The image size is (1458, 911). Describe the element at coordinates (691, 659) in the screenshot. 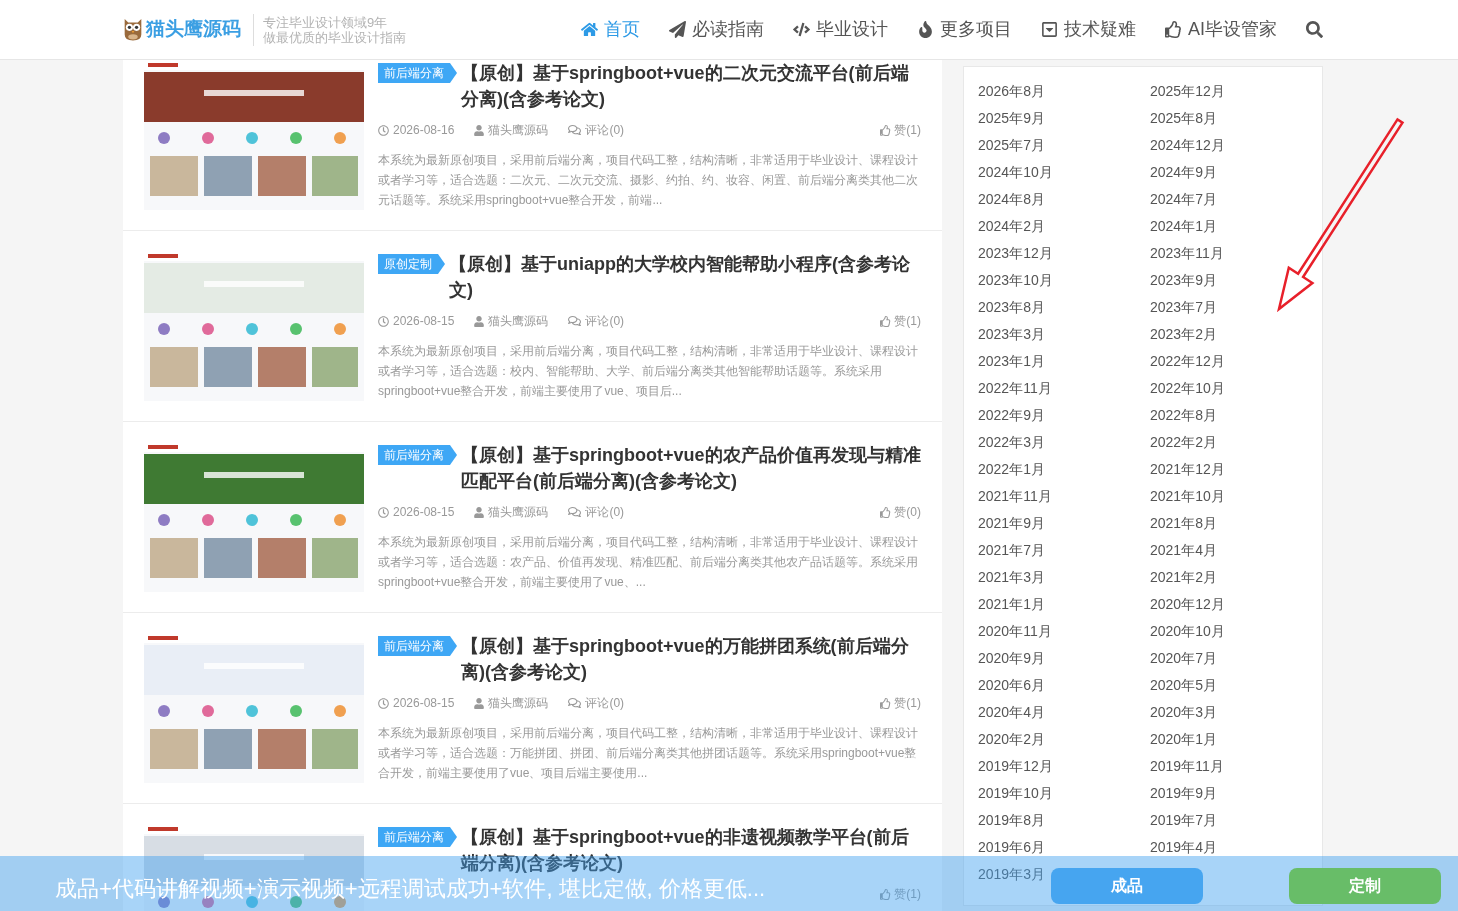

I see `article-title-link: 【原创】基于springboot+vue的万能拼团系统(前后端分离)(含参考论文)` at that location.